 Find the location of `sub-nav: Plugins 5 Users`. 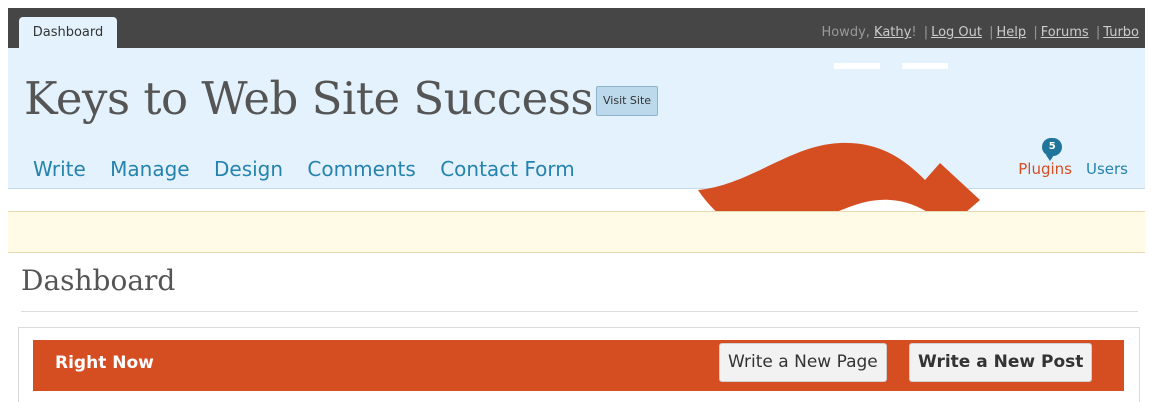

sub-nav: Plugins 5 Users is located at coordinates (1073, 158).